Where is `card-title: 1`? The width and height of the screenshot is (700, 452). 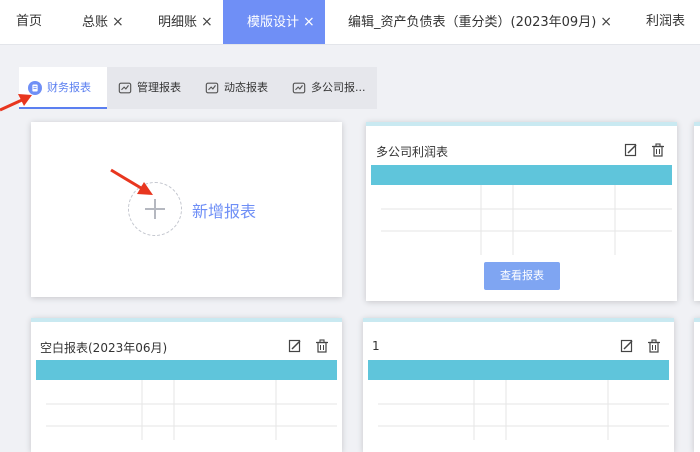
card-title: 1 is located at coordinates (376, 346).